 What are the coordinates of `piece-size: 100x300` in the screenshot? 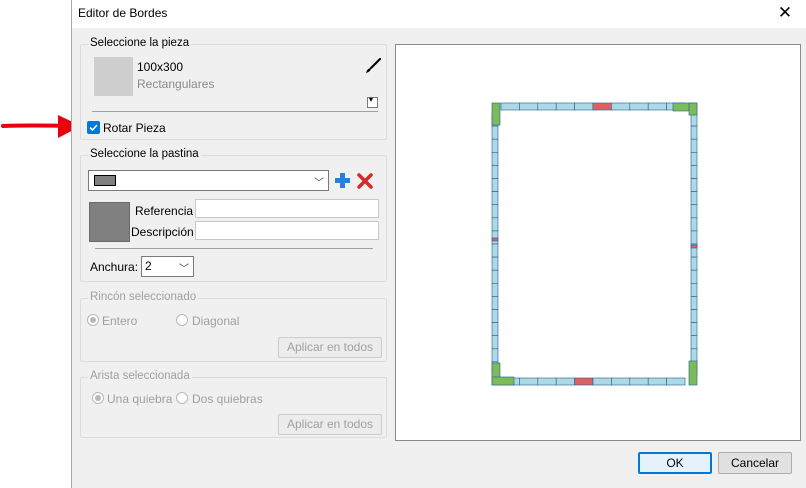 It's located at (160, 67).